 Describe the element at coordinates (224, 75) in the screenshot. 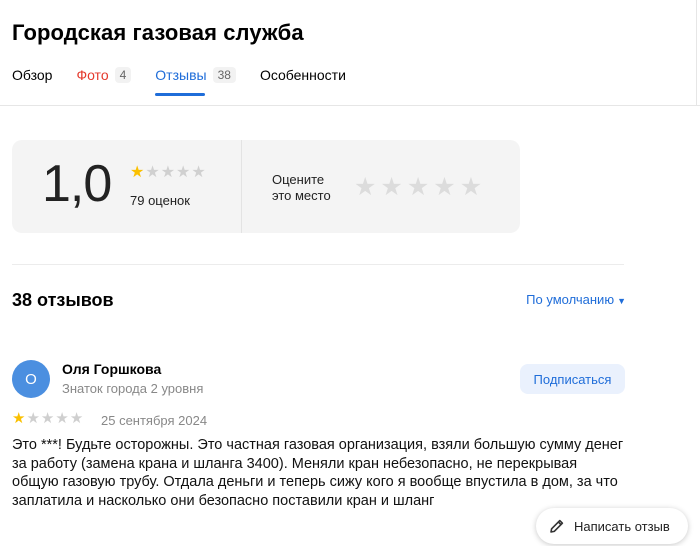

I see `tab-count-badge: 38` at that location.